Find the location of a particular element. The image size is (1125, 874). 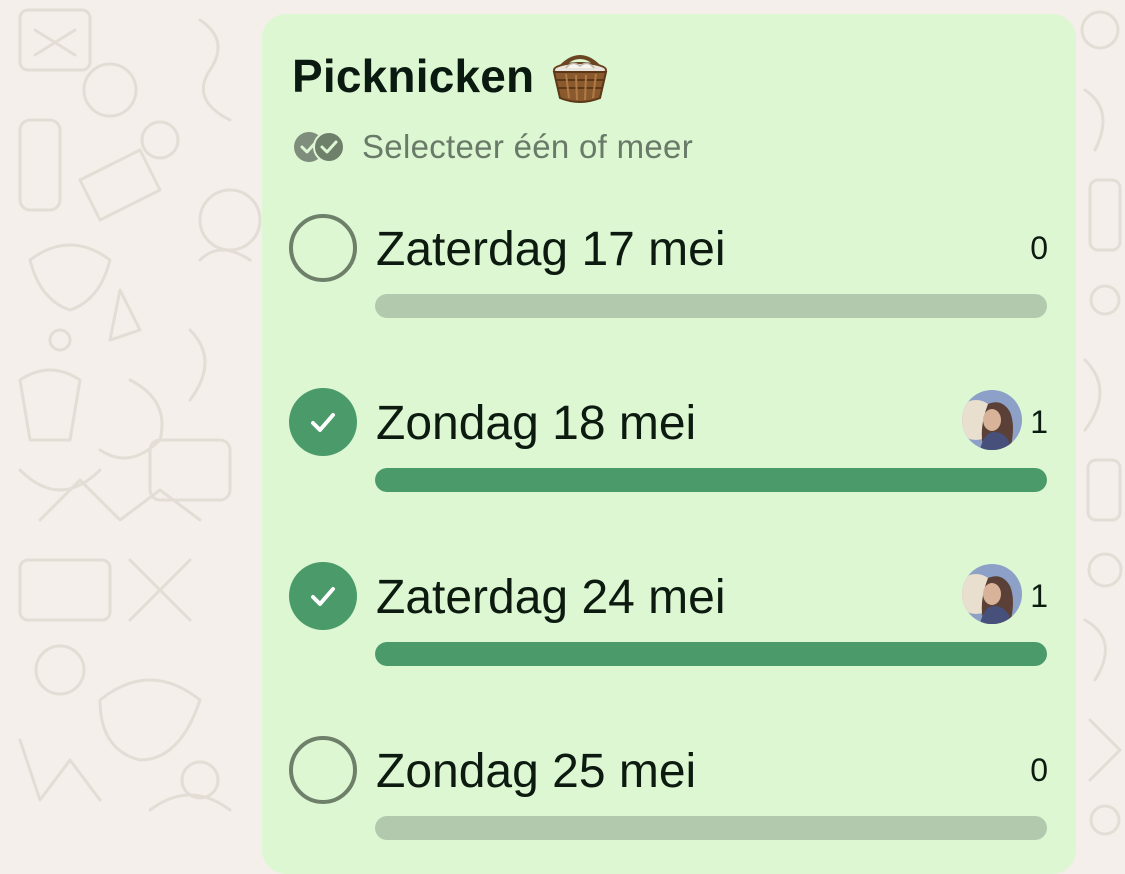

poll-title: Picknicken is located at coordinates (452, 76).